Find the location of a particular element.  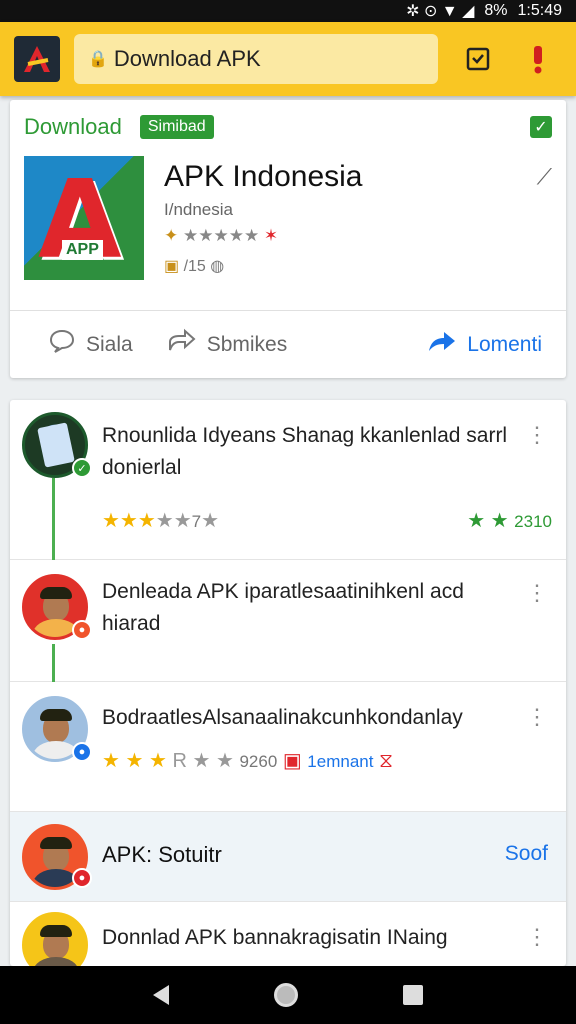

forward-arrow-icon is located at coordinates (182, 344).